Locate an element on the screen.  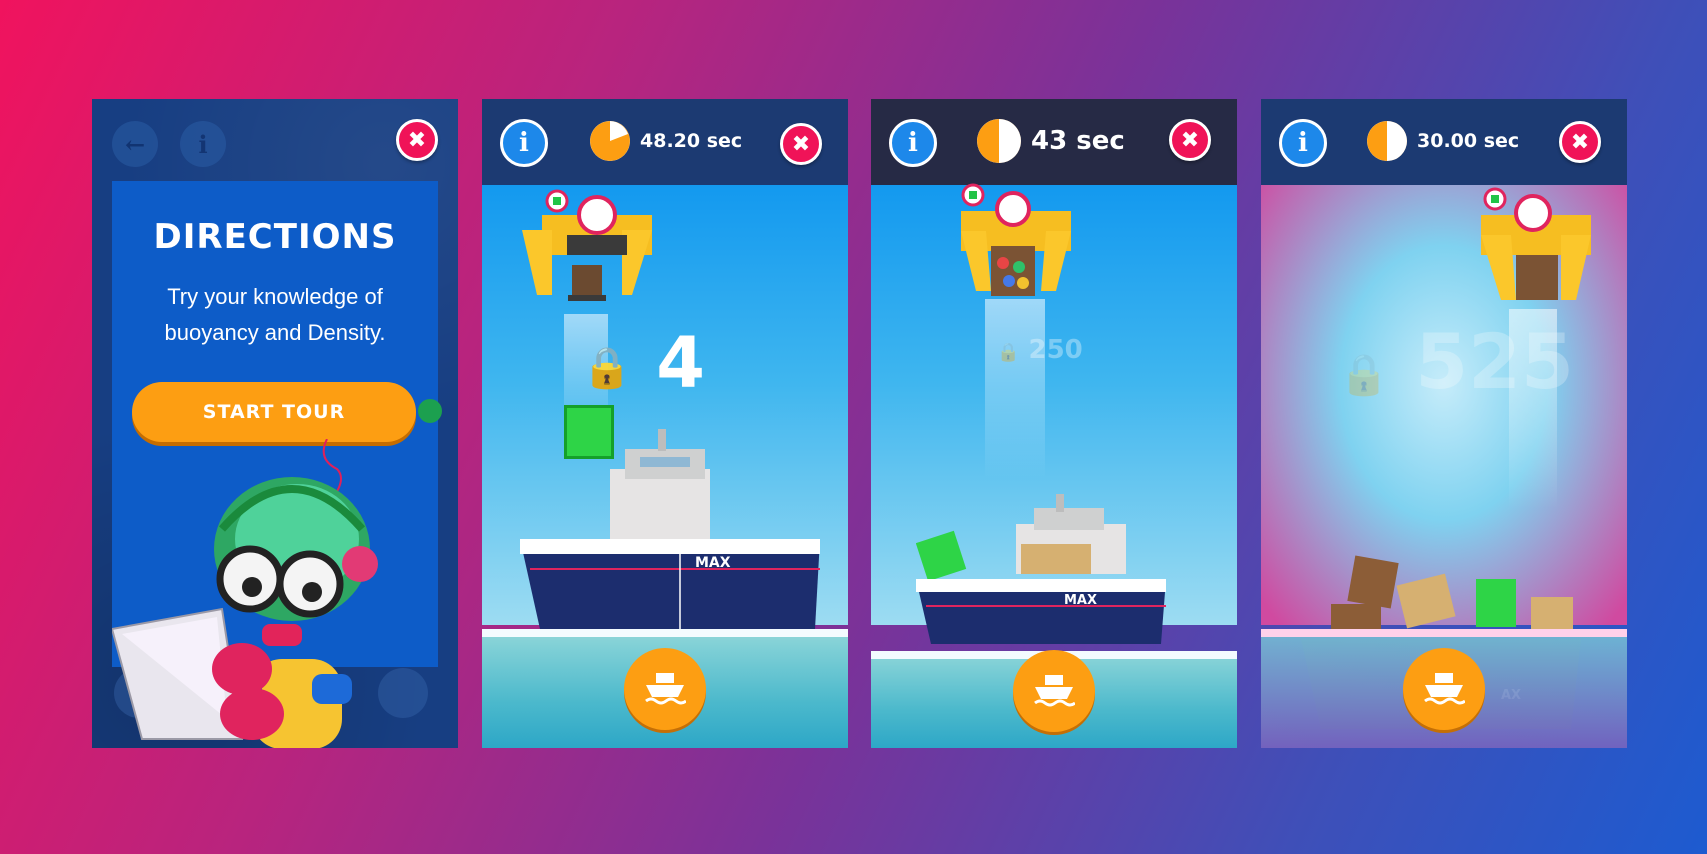
info-button-disabled: i is located at coordinates (203, 144).